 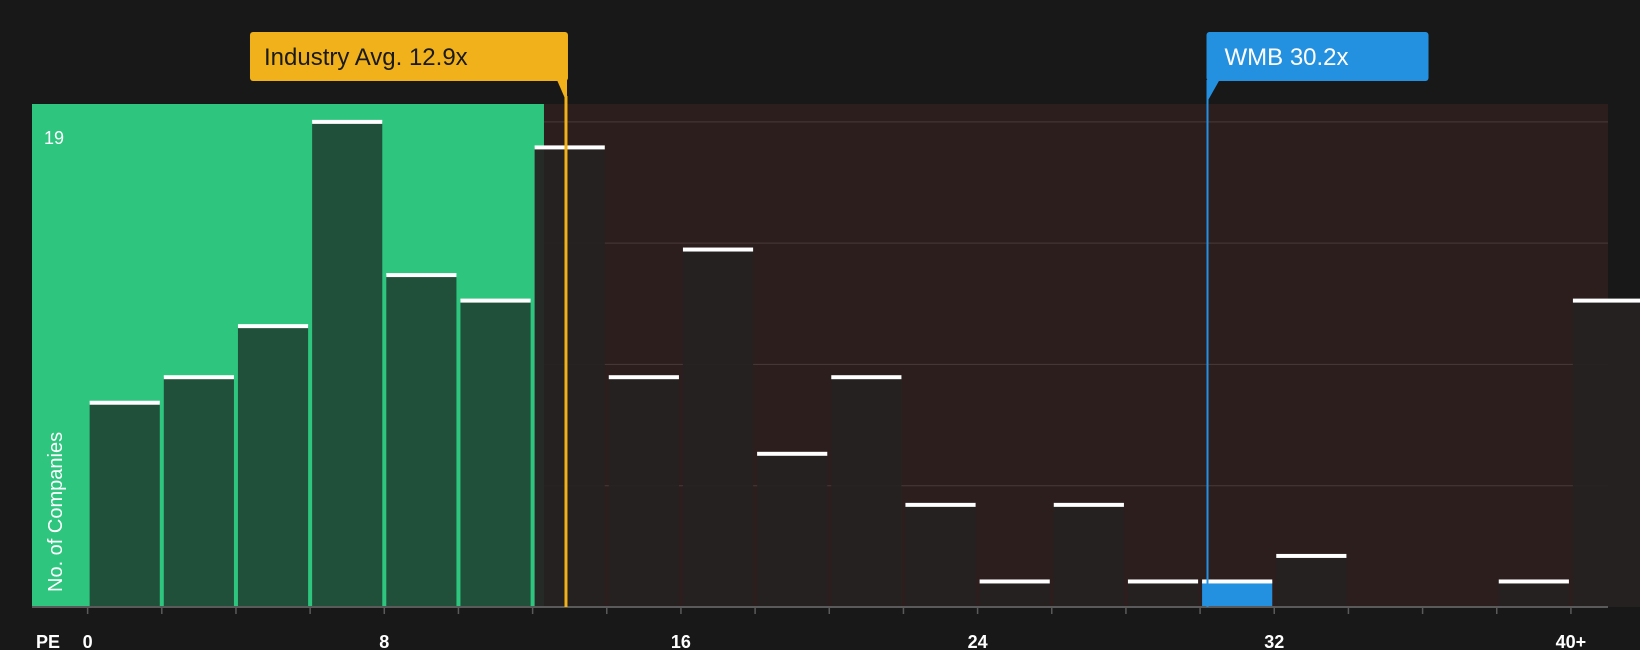 What do you see at coordinates (54, 138) in the screenshot?
I see `y-max-label: 19` at bounding box center [54, 138].